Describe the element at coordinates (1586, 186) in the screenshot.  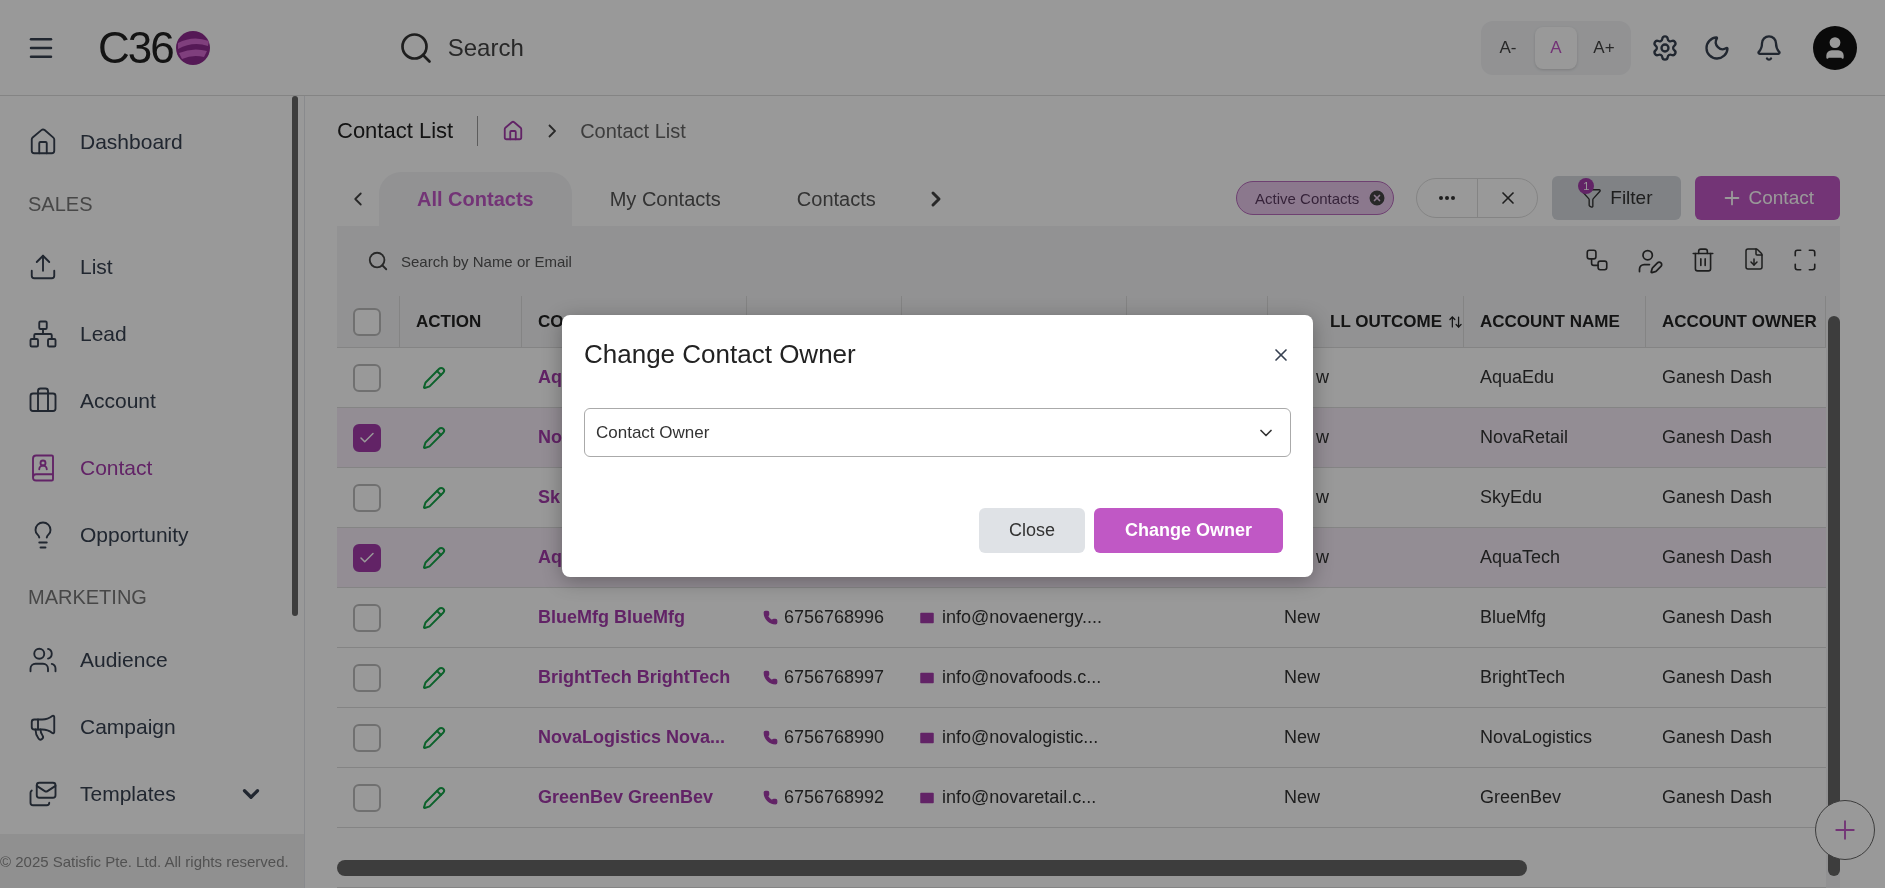
I see `filter-count-badge: 1` at that location.